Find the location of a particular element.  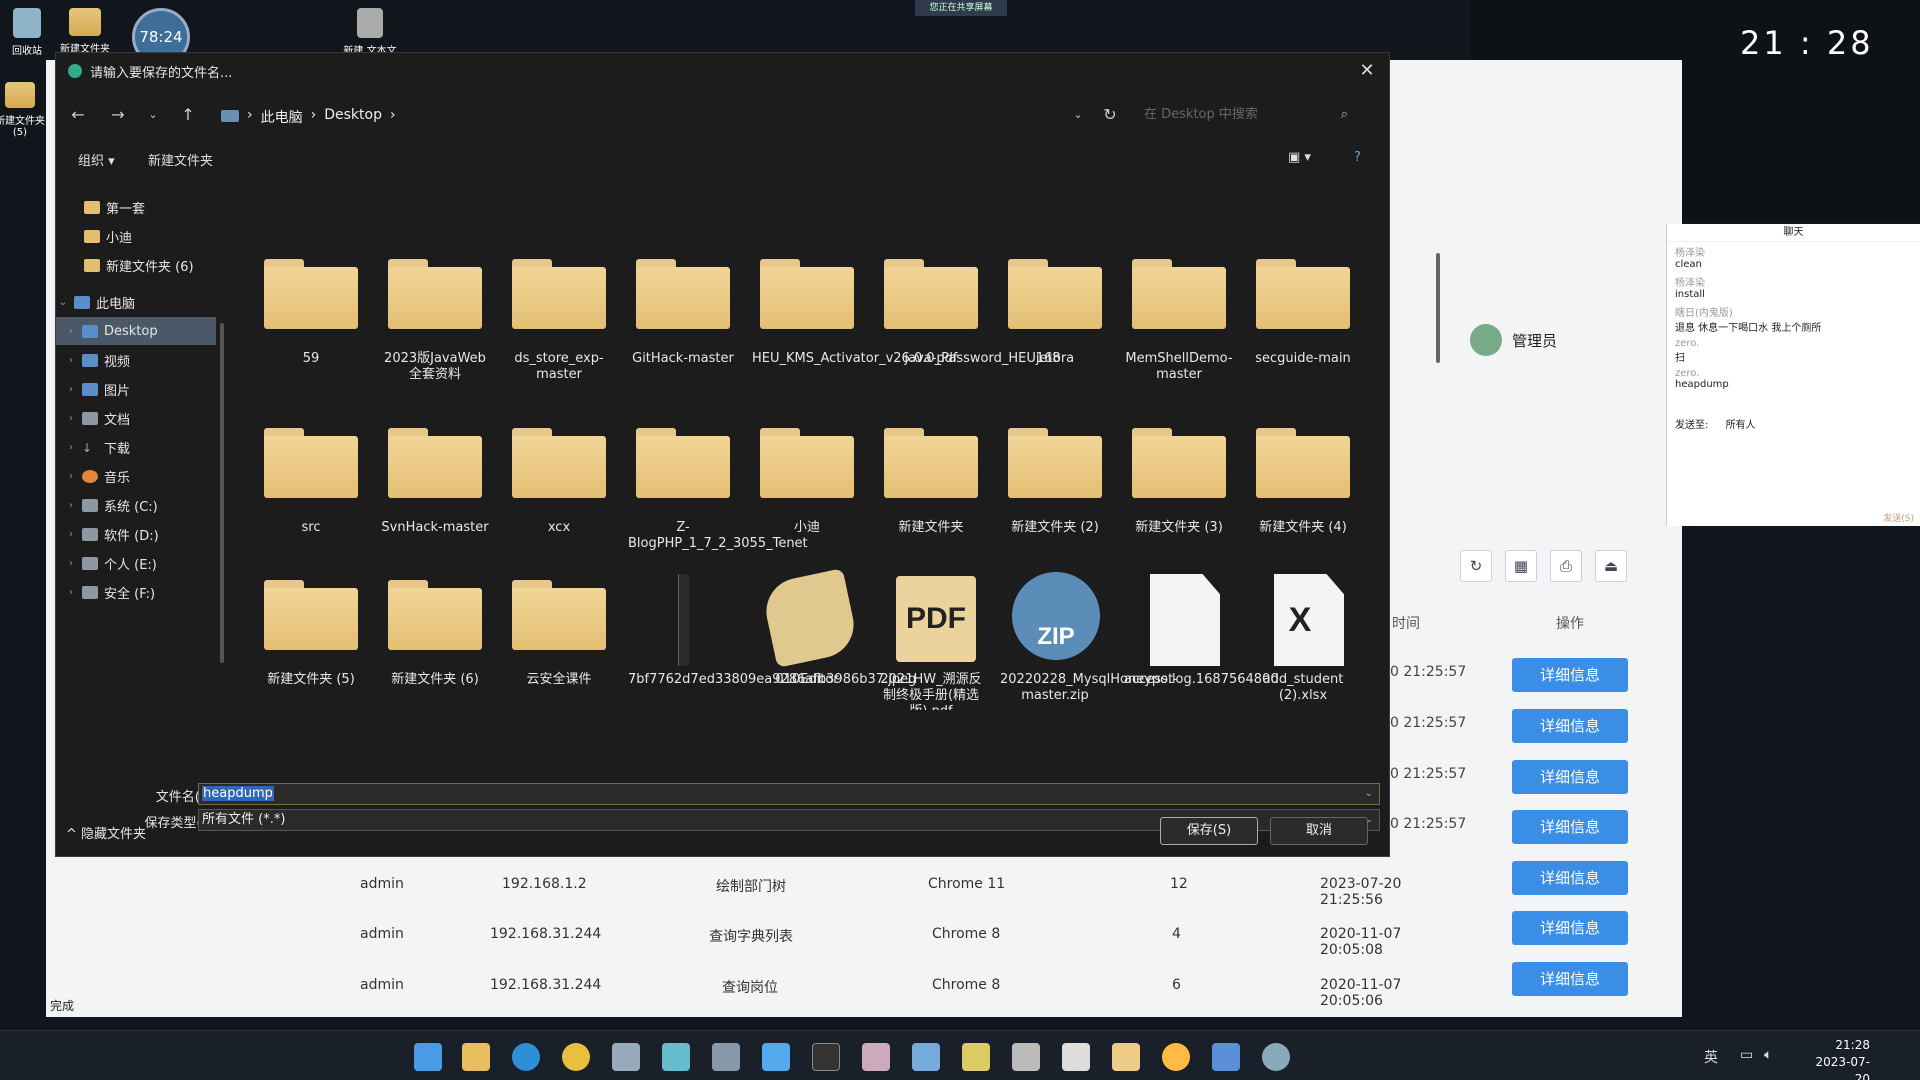

filename-input: heapdump ⌄ is located at coordinates (789, 794).